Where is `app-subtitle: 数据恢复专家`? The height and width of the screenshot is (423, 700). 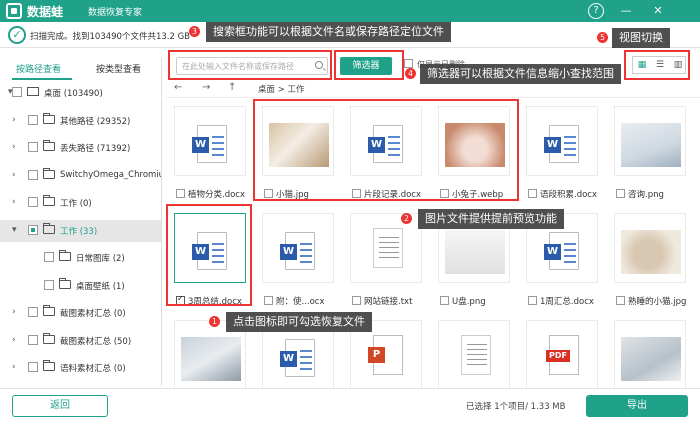
app-subtitle: 数据恢复专家 is located at coordinates (115, 13).